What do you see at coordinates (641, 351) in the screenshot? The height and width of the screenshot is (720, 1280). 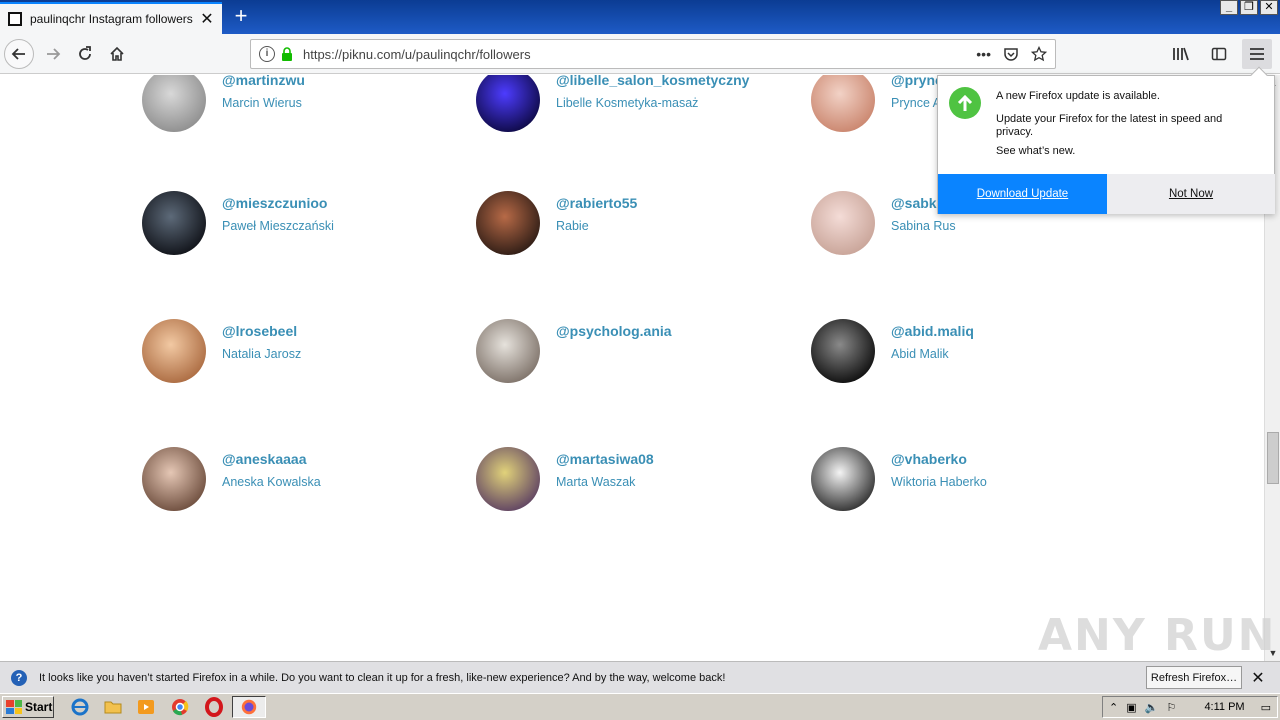 I see `follower-card: @psycholog.ania` at bounding box center [641, 351].